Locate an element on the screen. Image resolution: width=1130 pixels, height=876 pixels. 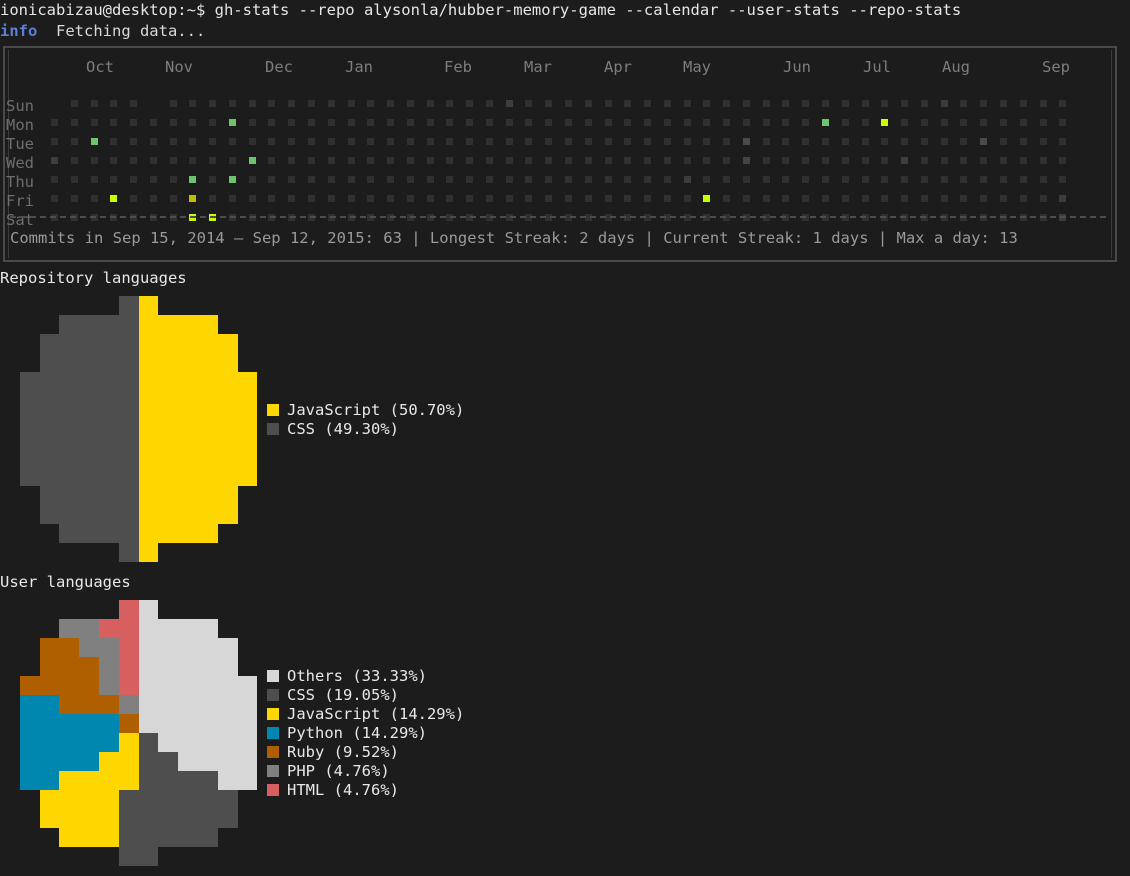
calendar-month-label: Jun is located at coordinates (797, 67).